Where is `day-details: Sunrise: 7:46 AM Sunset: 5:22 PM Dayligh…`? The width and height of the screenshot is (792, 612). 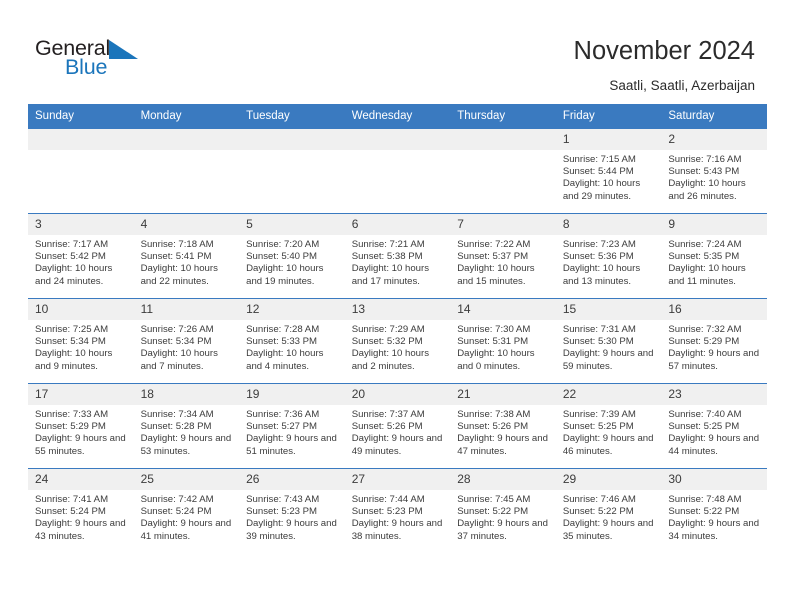
day-details: Sunrise: 7:46 AM Sunset: 5:22 PM Dayligh… is located at coordinates (609, 516).